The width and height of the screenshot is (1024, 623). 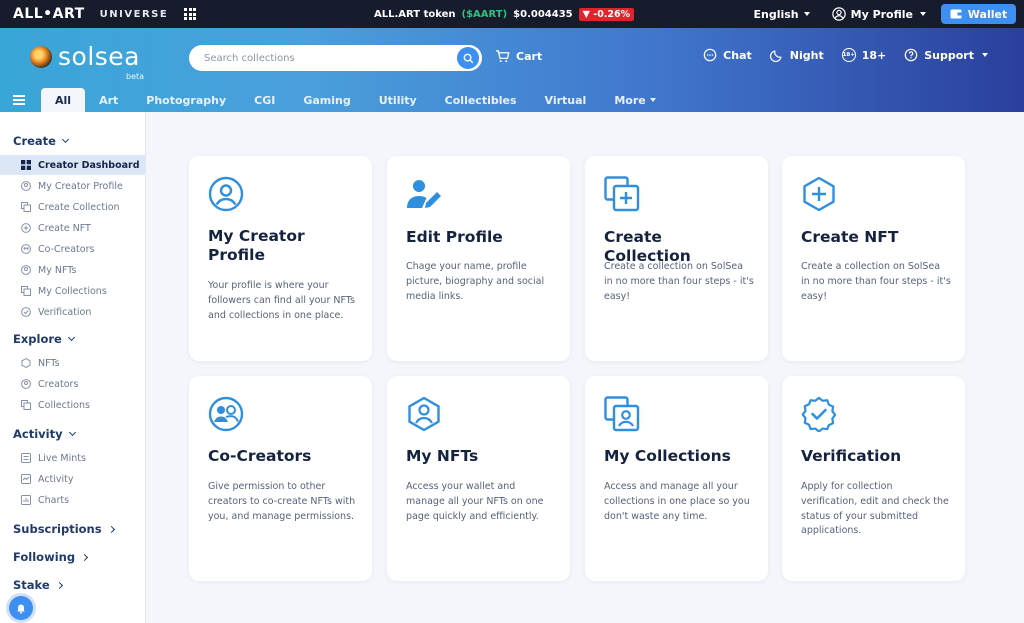 I want to click on adult-badge-icon: 18+, so click(x=848, y=55).